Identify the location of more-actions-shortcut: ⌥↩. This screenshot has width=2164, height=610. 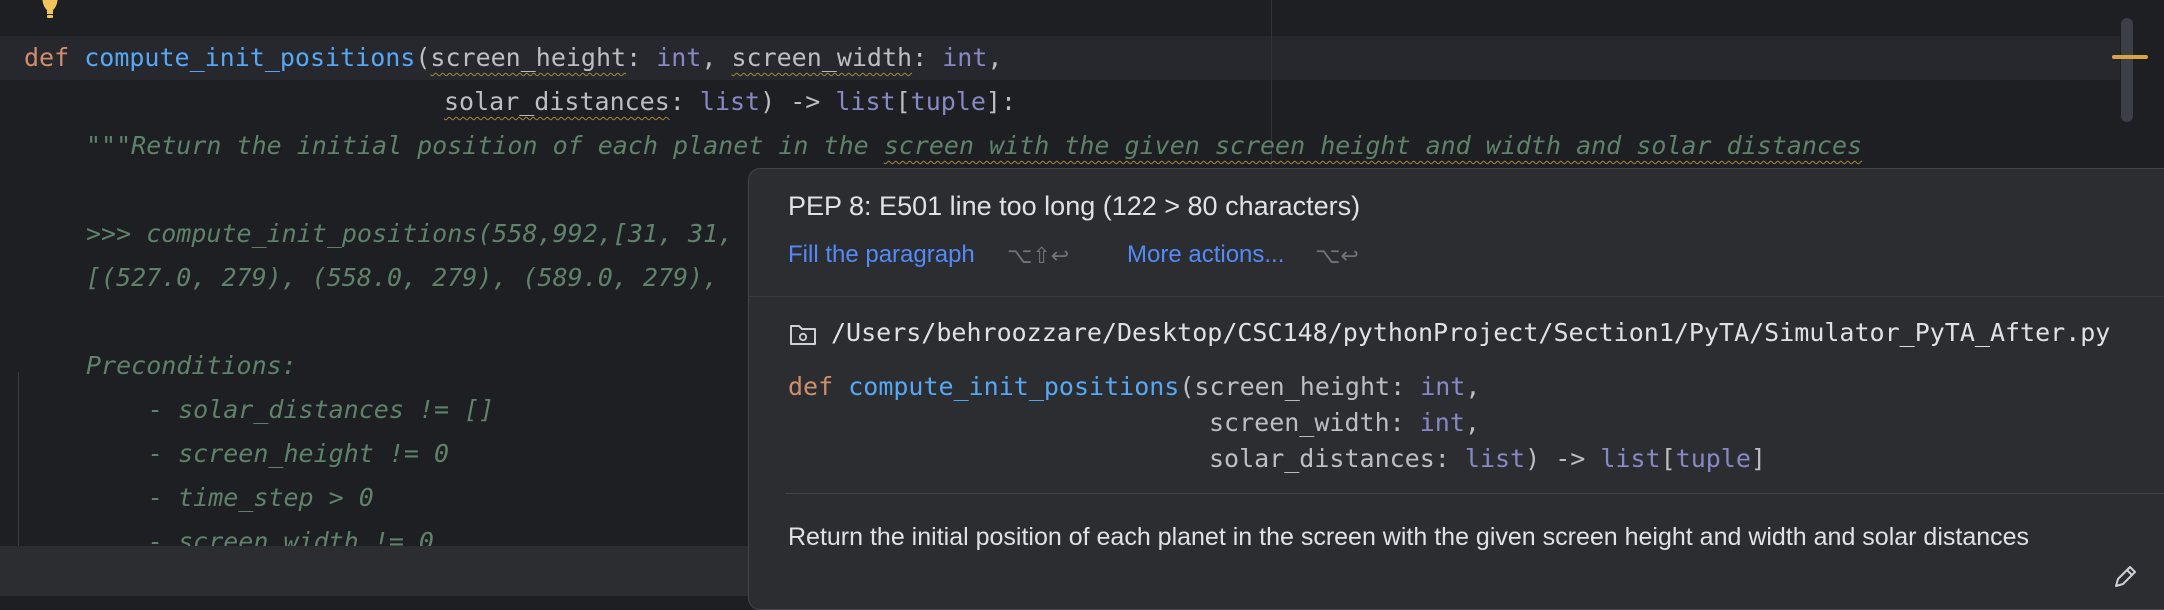
(1337, 255).